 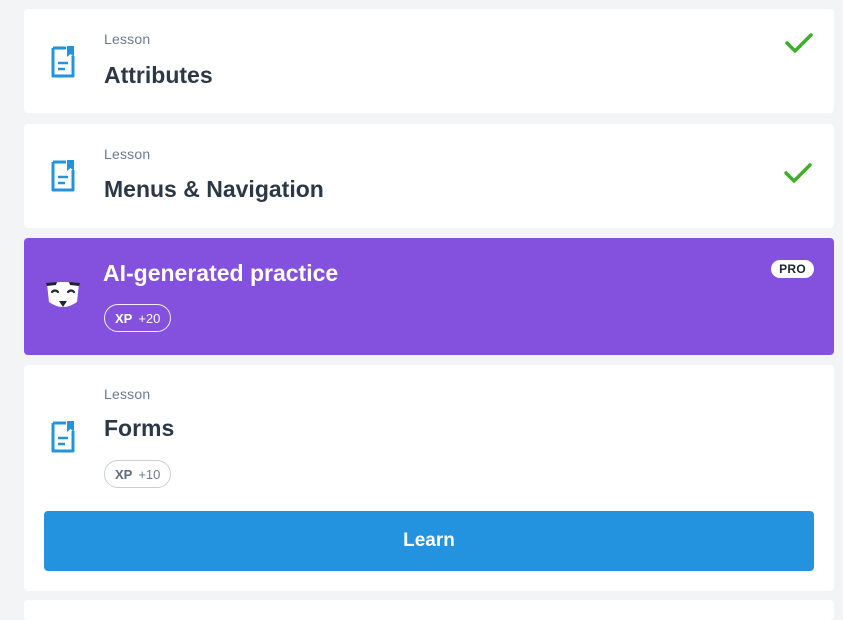 What do you see at coordinates (792, 269) in the screenshot?
I see `pro-badge: PRO` at bounding box center [792, 269].